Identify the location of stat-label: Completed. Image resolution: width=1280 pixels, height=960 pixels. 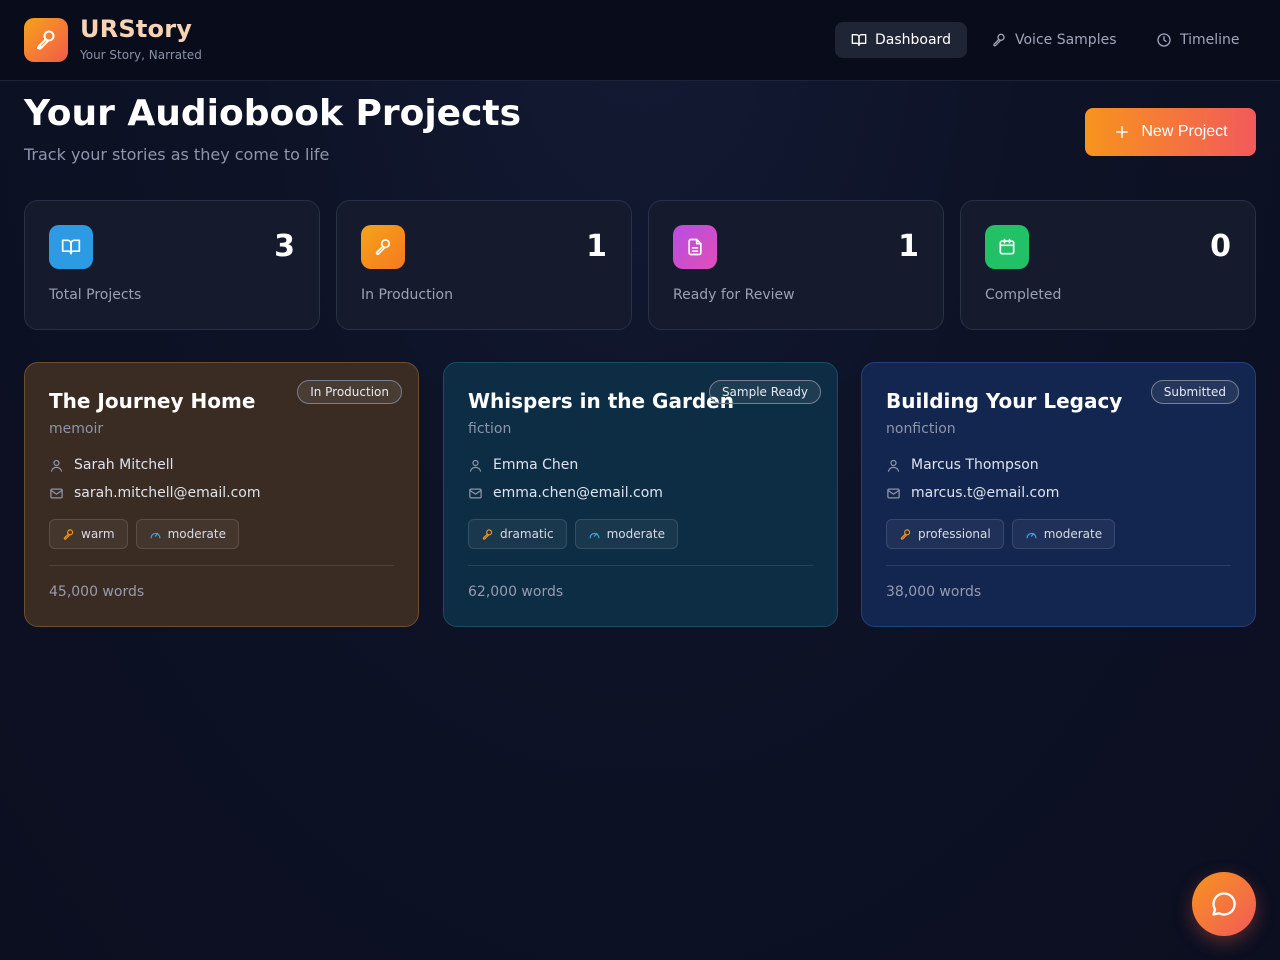
(1023, 295).